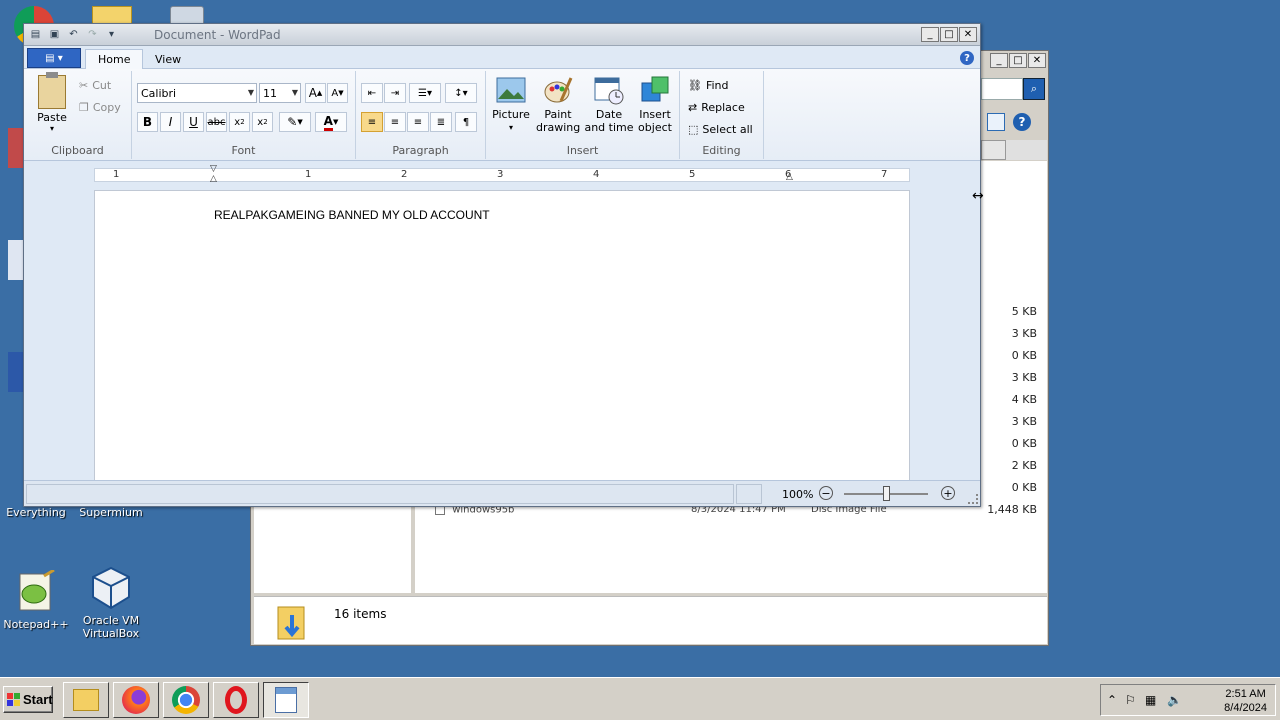 Image resolution: width=1280 pixels, height=720 pixels. What do you see at coordinates (193, 122) in the screenshot?
I see `underline-button: U` at bounding box center [193, 122].